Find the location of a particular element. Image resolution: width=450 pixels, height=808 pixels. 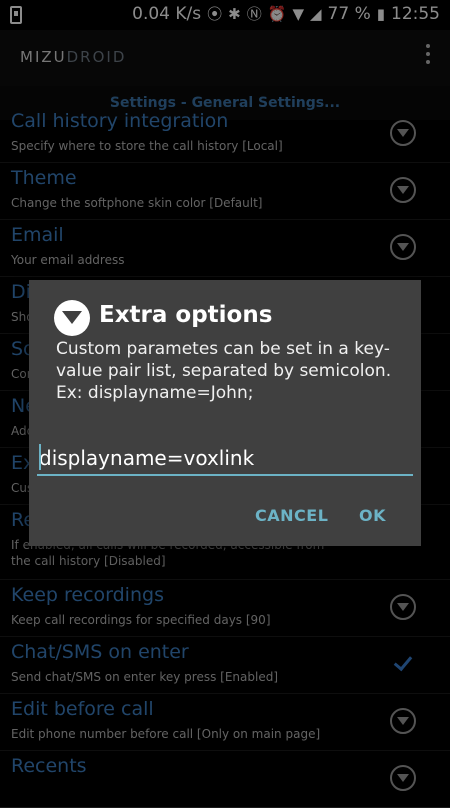

chevron-down-circle-icon is located at coordinates (72, 318).